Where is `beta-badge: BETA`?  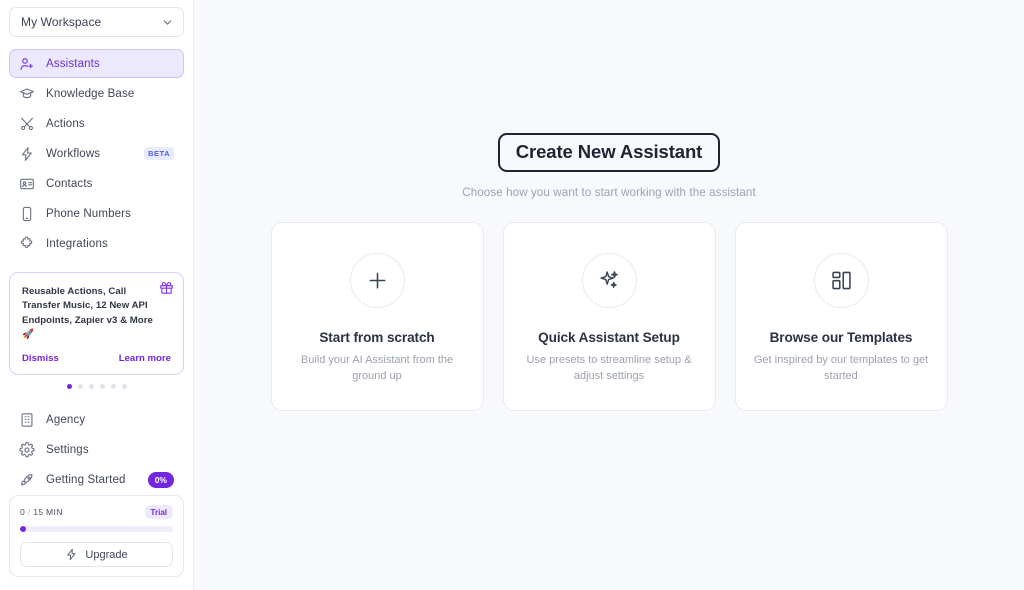
beta-badge: BETA is located at coordinates (159, 153).